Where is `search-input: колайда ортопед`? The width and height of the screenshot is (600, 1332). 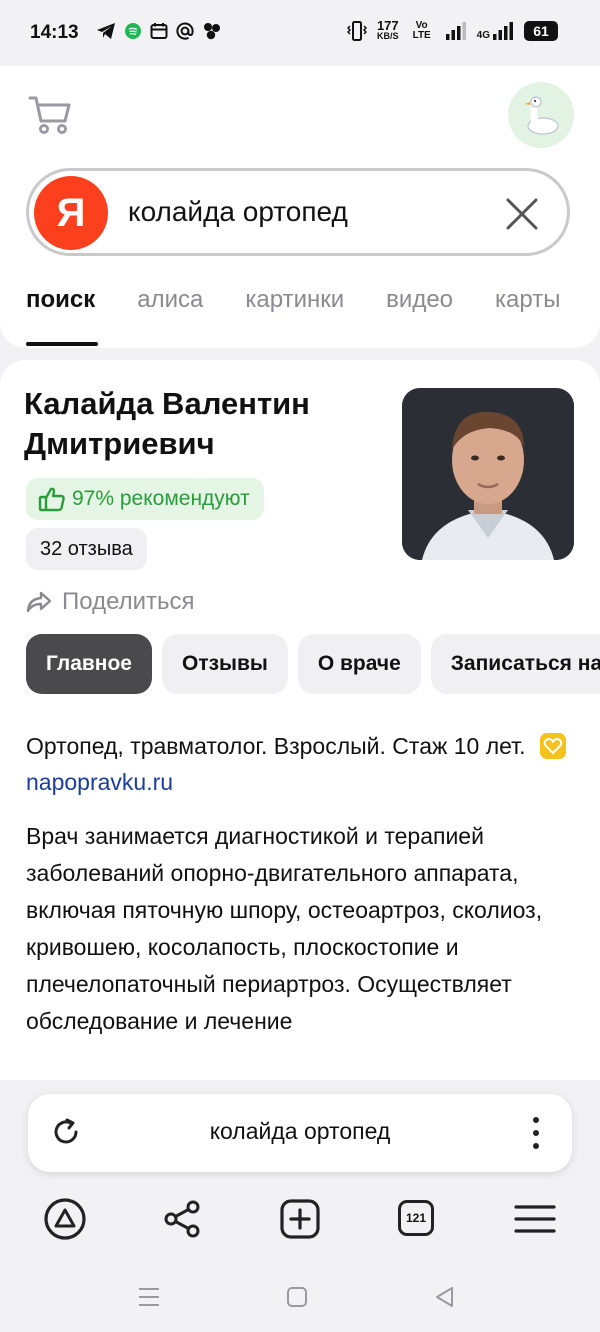 search-input: колайда ортопед is located at coordinates (238, 212).